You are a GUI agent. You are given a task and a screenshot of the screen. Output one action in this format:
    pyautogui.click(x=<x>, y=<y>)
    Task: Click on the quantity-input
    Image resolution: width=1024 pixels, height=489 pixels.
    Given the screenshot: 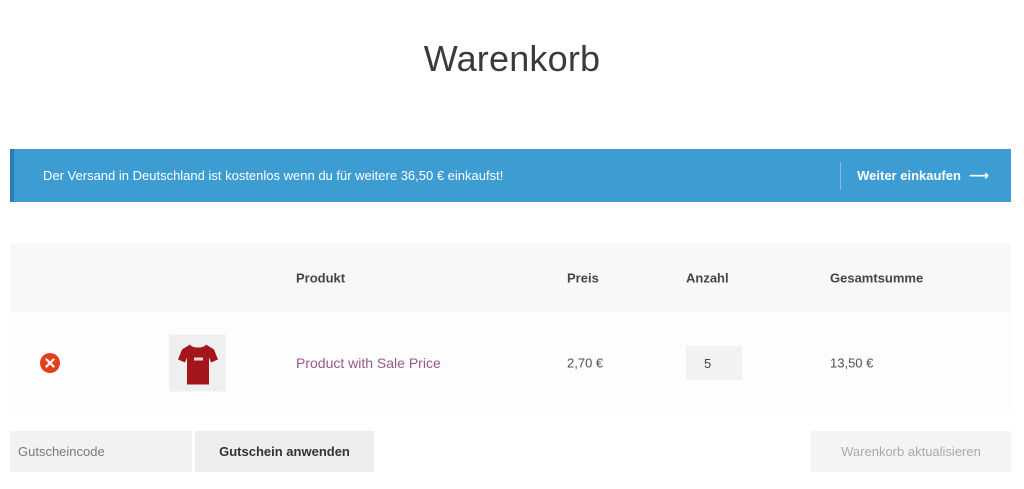 What is the action you would take?
    pyautogui.click(x=714, y=363)
    